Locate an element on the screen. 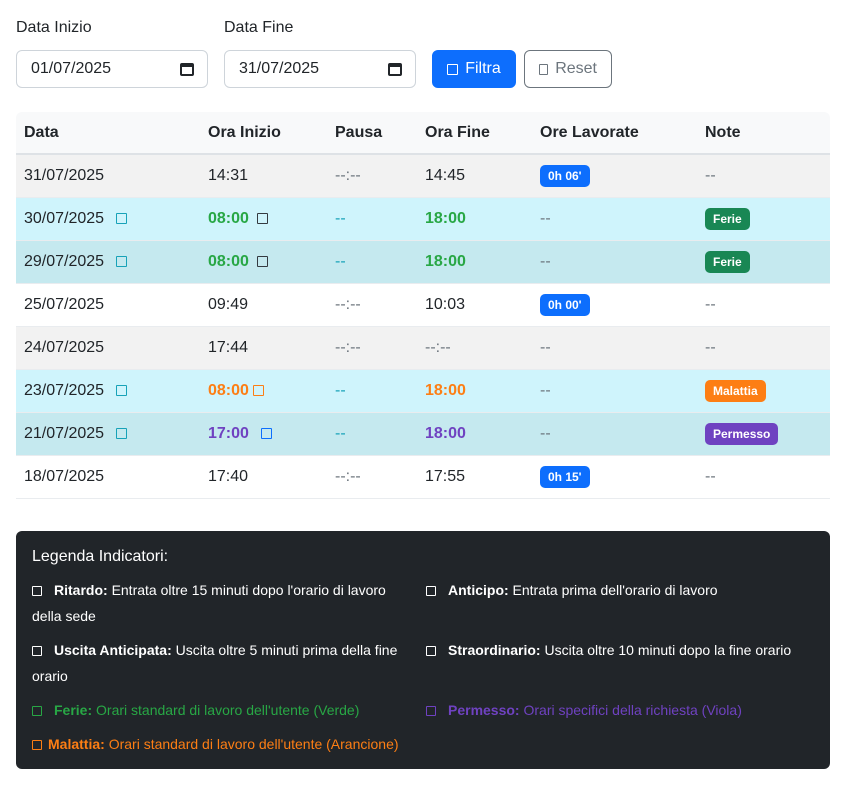 The image size is (846, 785). date-text: 30/07/2025 is located at coordinates (64, 218).